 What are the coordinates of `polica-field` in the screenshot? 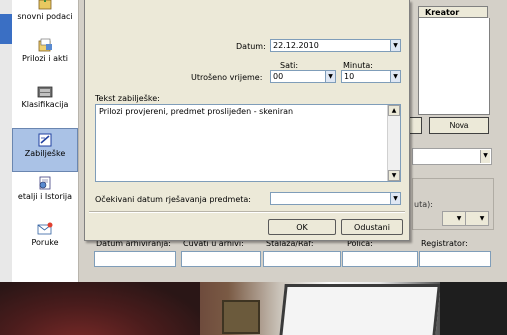 It's located at (380, 259).